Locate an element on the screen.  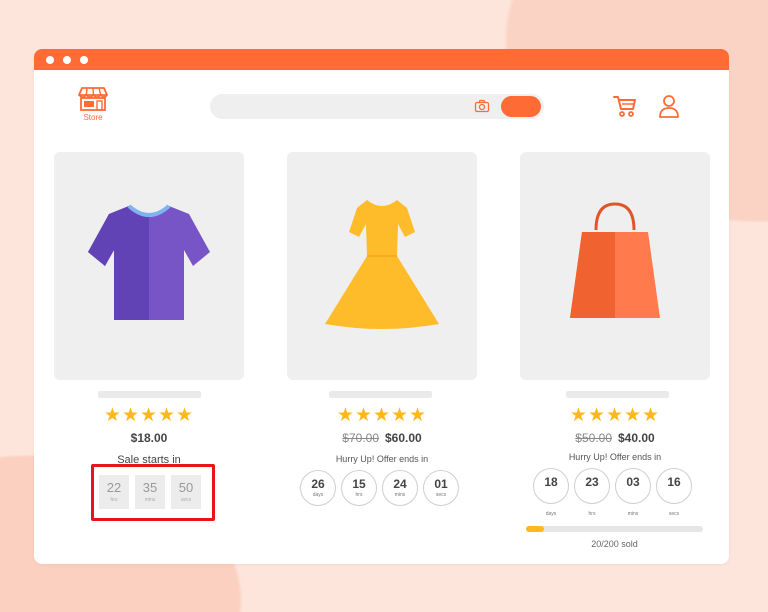
product-image-tshirt is located at coordinates (149, 266).